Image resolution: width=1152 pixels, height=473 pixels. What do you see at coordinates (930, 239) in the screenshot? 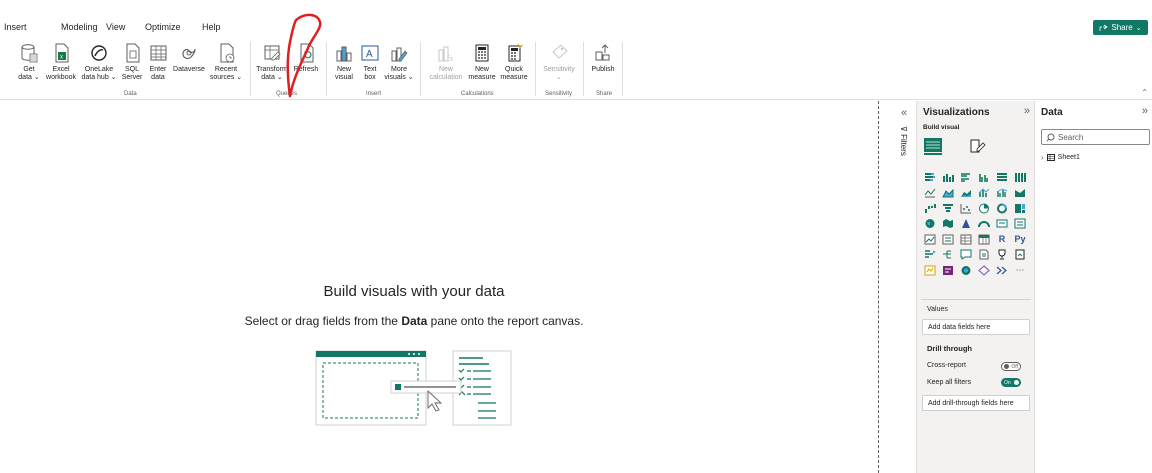
I see `kpi-icon` at bounding box center [930, 239].